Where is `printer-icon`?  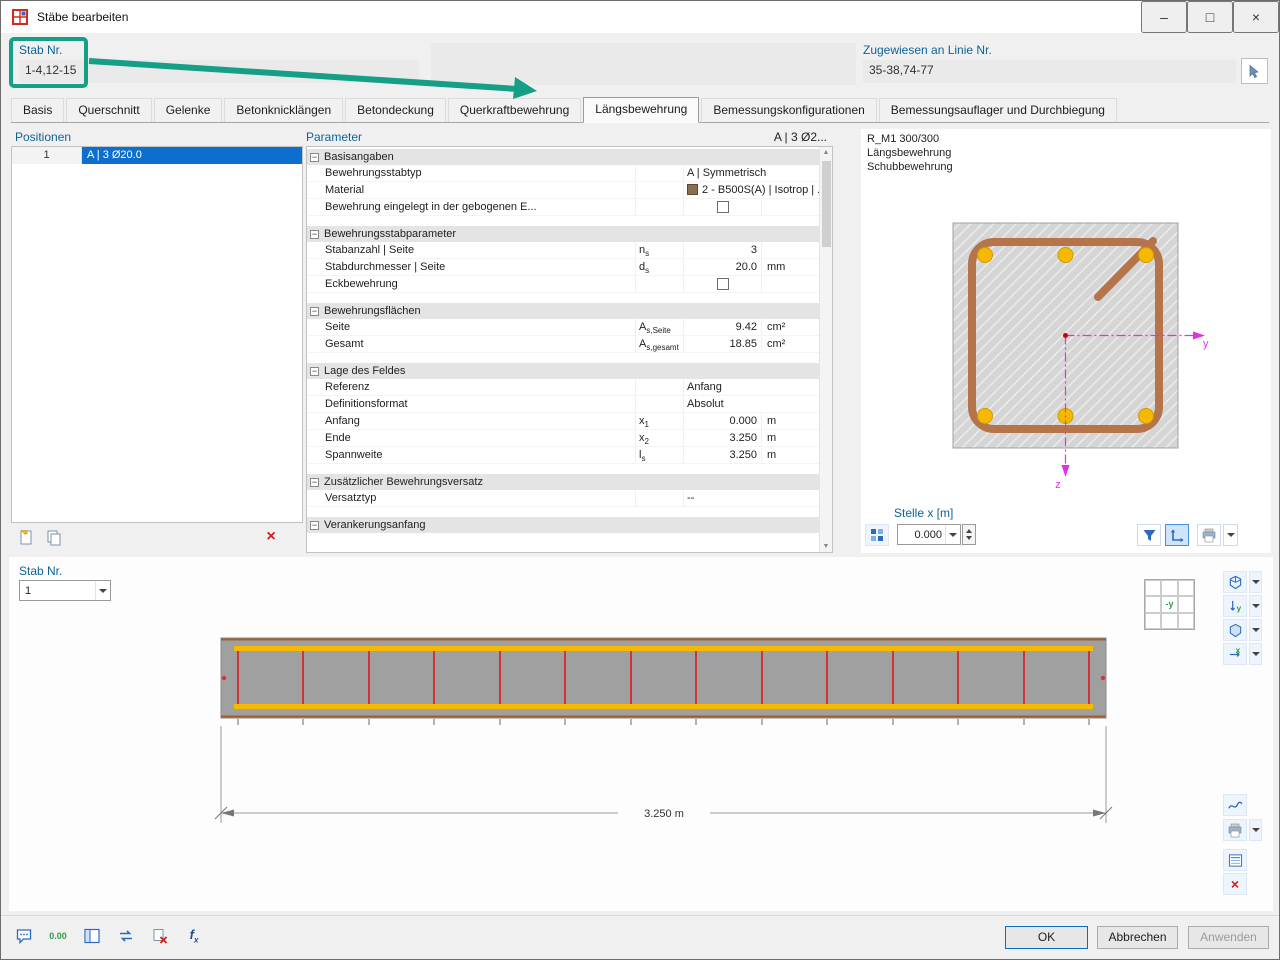
printer-icon is located at coordinates (1235, 830).